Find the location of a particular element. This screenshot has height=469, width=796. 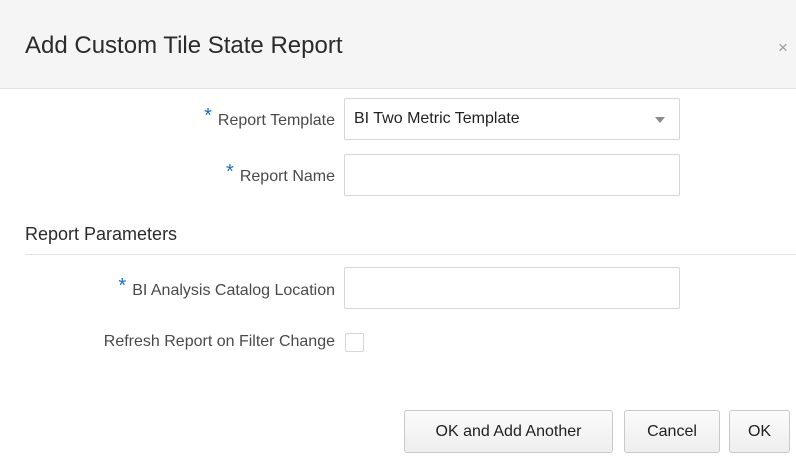

chevron-down-icon is located at coordinates (660, 120).